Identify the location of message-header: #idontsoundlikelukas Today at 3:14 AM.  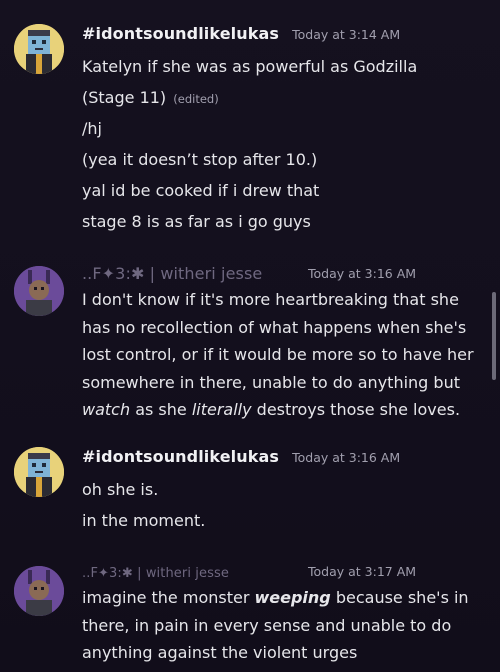
(241, 37).